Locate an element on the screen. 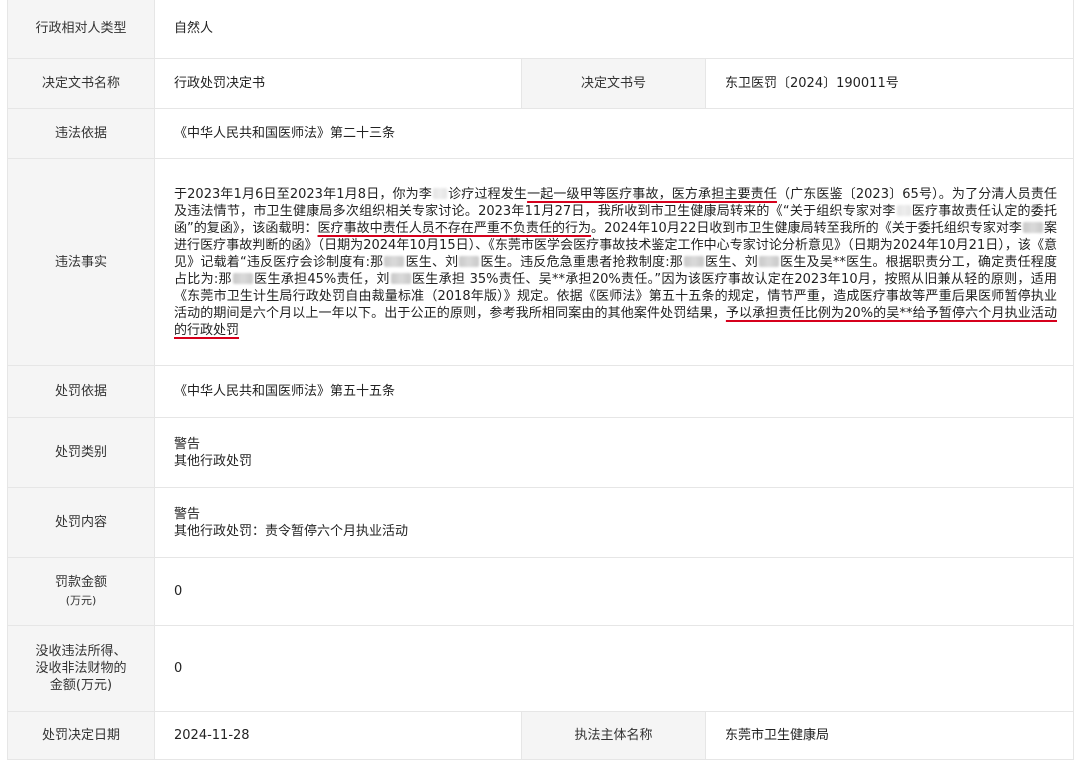 This screenshot has width=1080, height=763. row-date-authority: 处罚决定日期 2024-11-28 执法主体名称 东莞市卫生健康局 is located at coordinates (541, 735).